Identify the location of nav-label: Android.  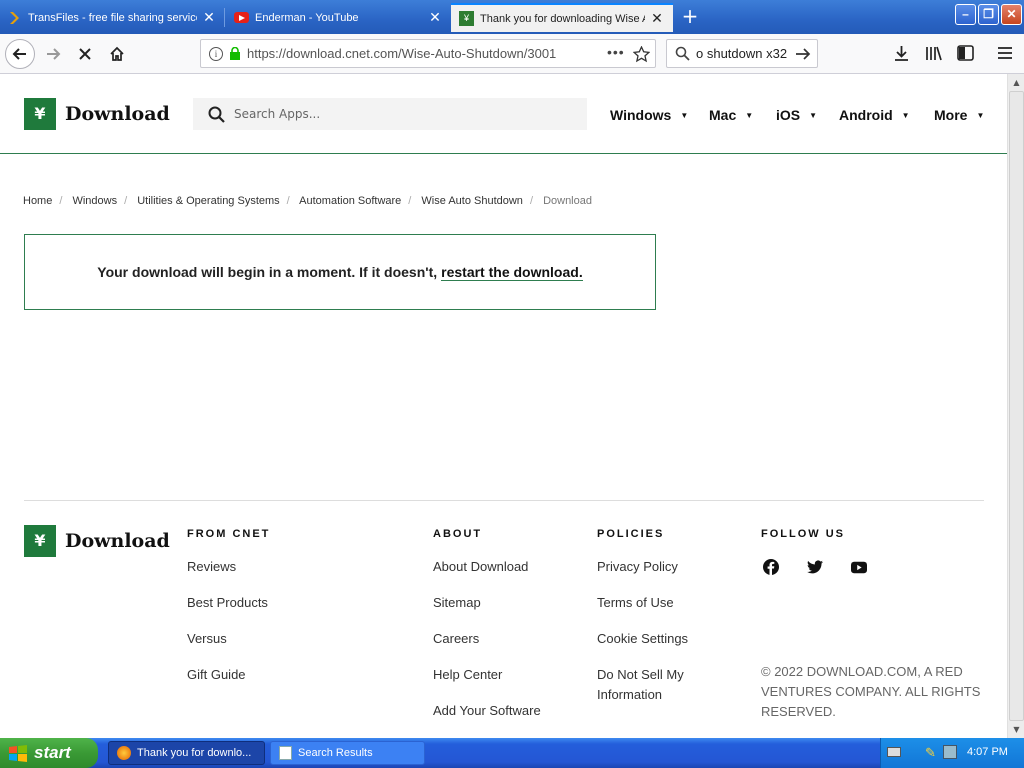
(866, 115).